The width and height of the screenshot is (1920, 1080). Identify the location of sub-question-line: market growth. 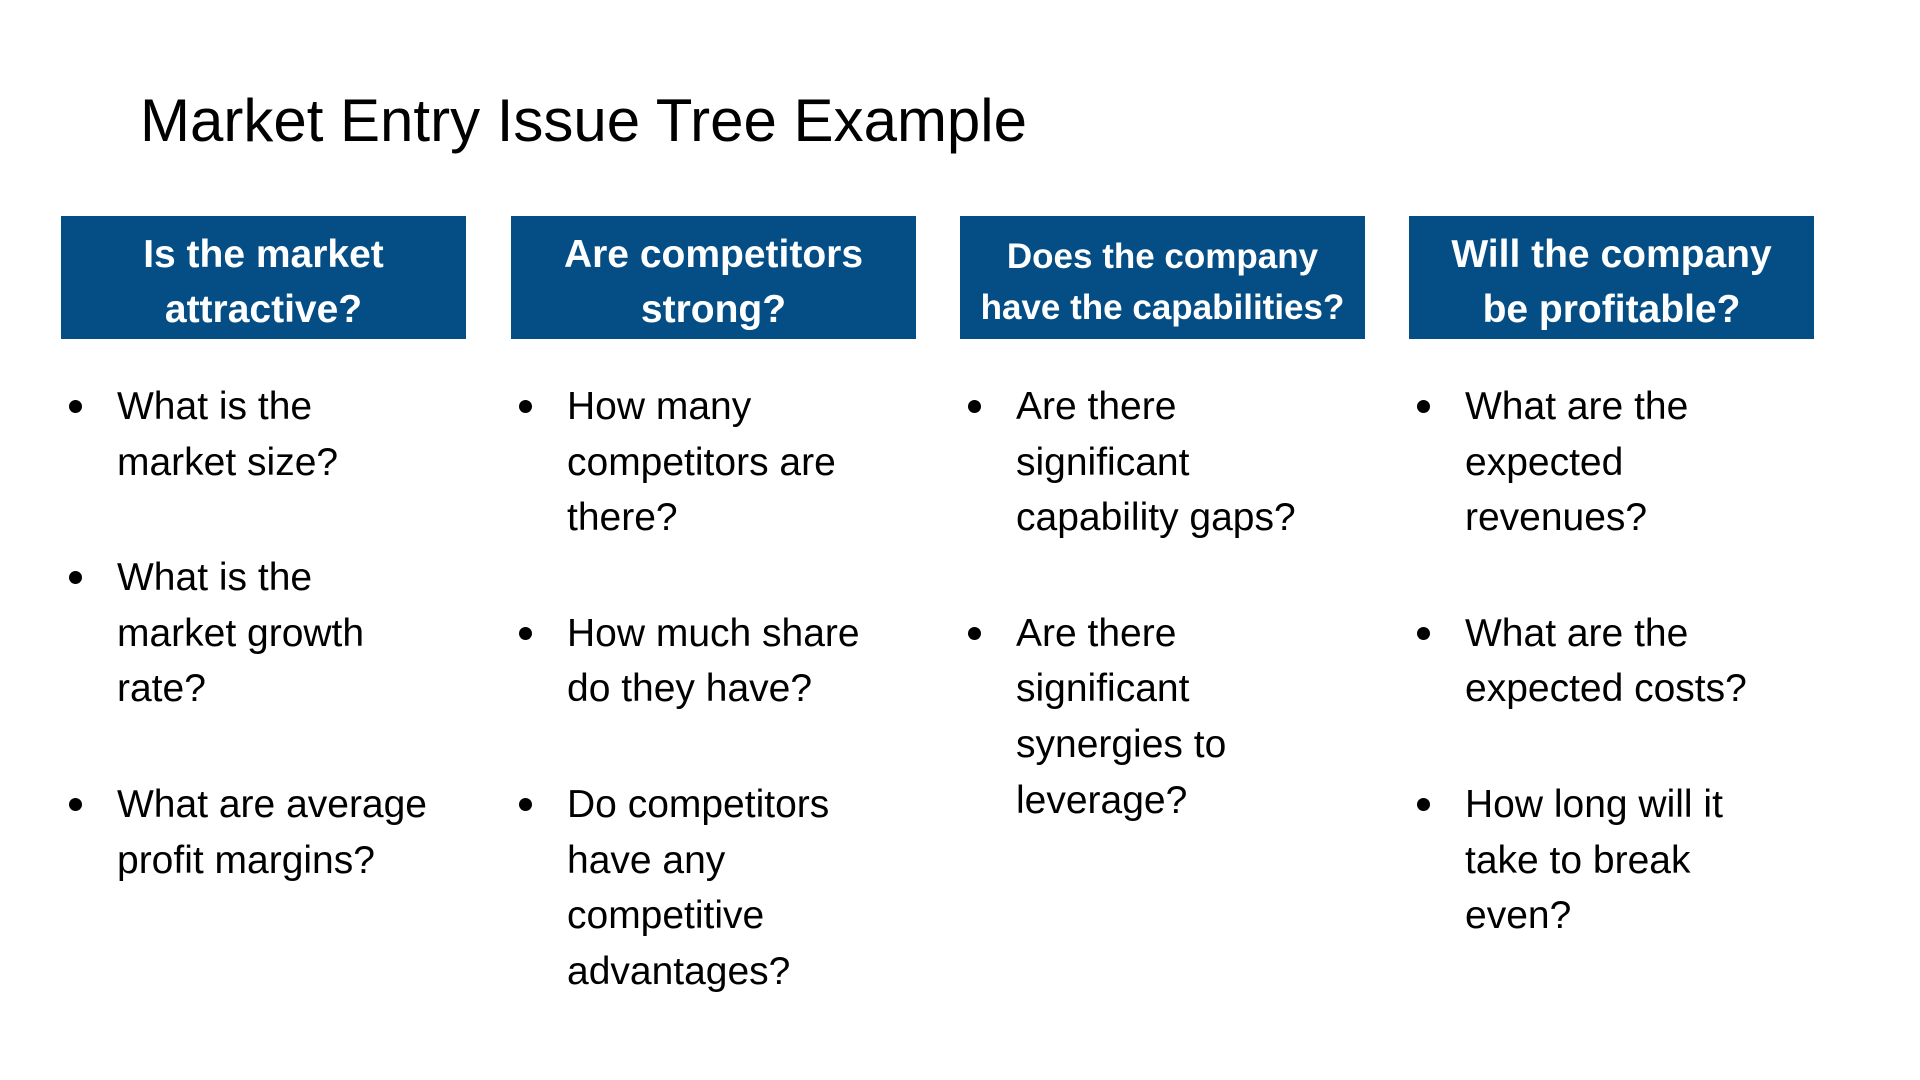
(241, 633).